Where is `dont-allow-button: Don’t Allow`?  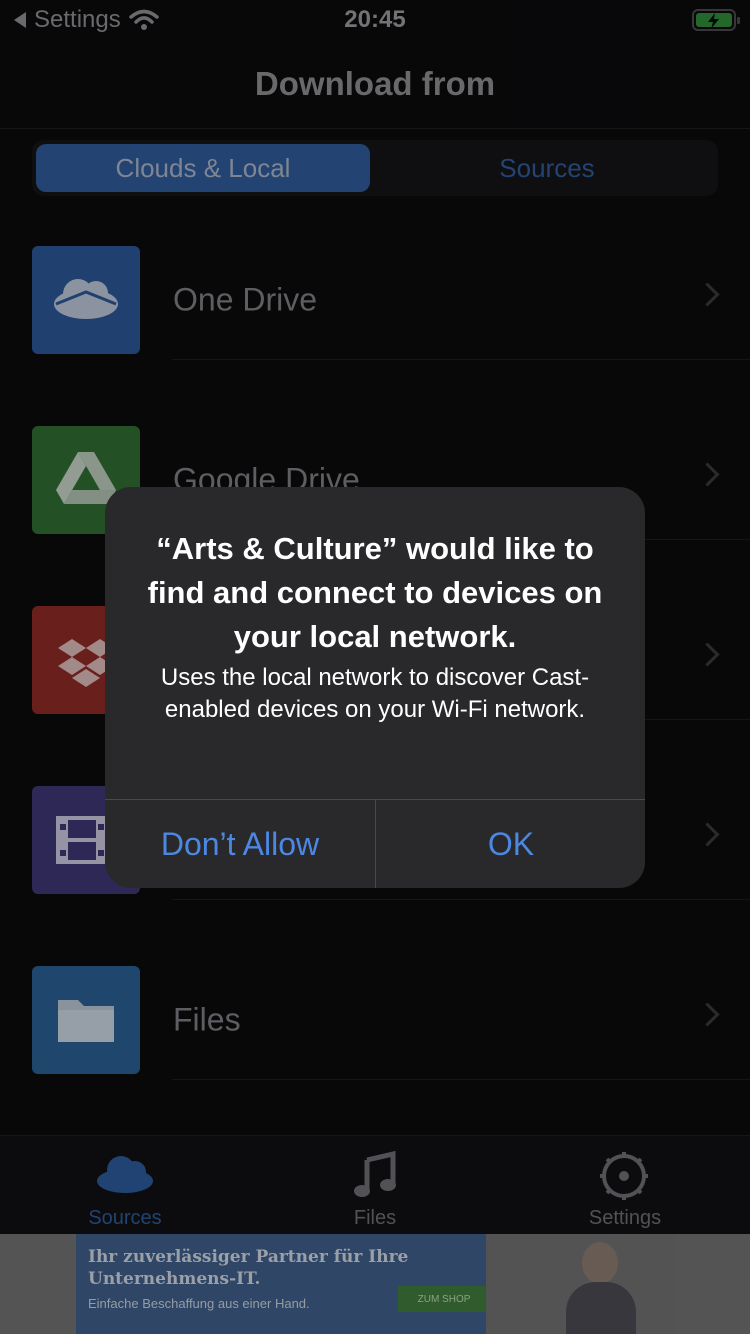
dont-allow-button: Don’t Allow is located at coordinates (240, 844).